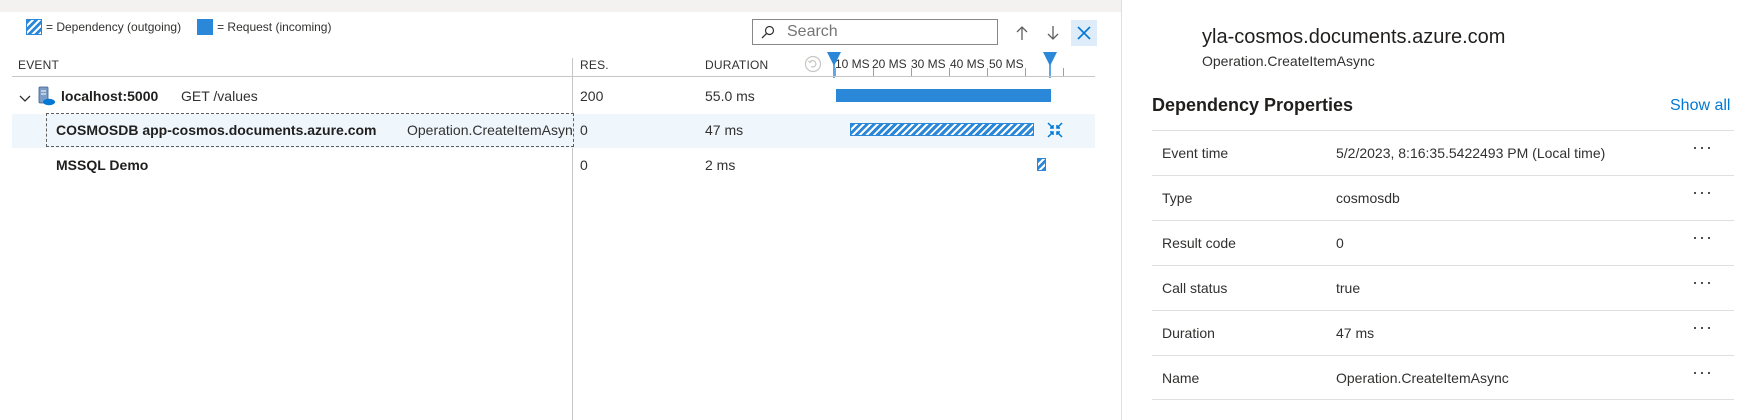 The width and height of the screenshot is (1753, 420). Describe the element at coordinates (1443, 332) in the screenshot. I see `property-row: Duration 47 ms ···` at that location.